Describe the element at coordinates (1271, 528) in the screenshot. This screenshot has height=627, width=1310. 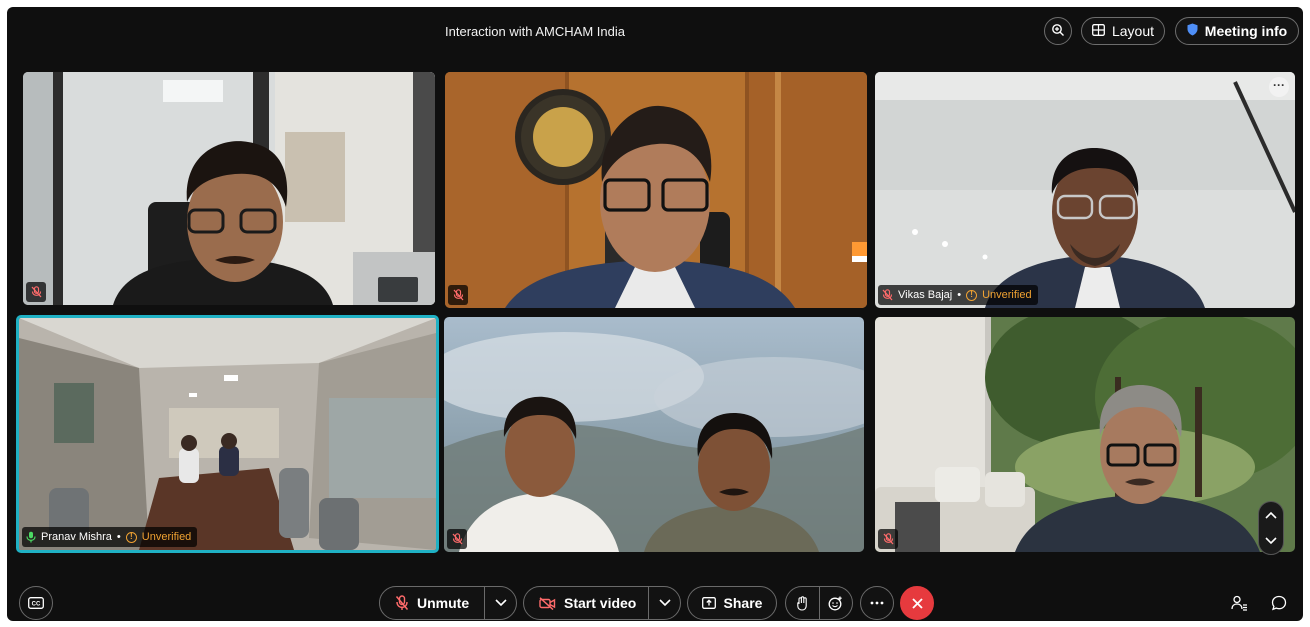
I see `page-scroll-control` at that location.